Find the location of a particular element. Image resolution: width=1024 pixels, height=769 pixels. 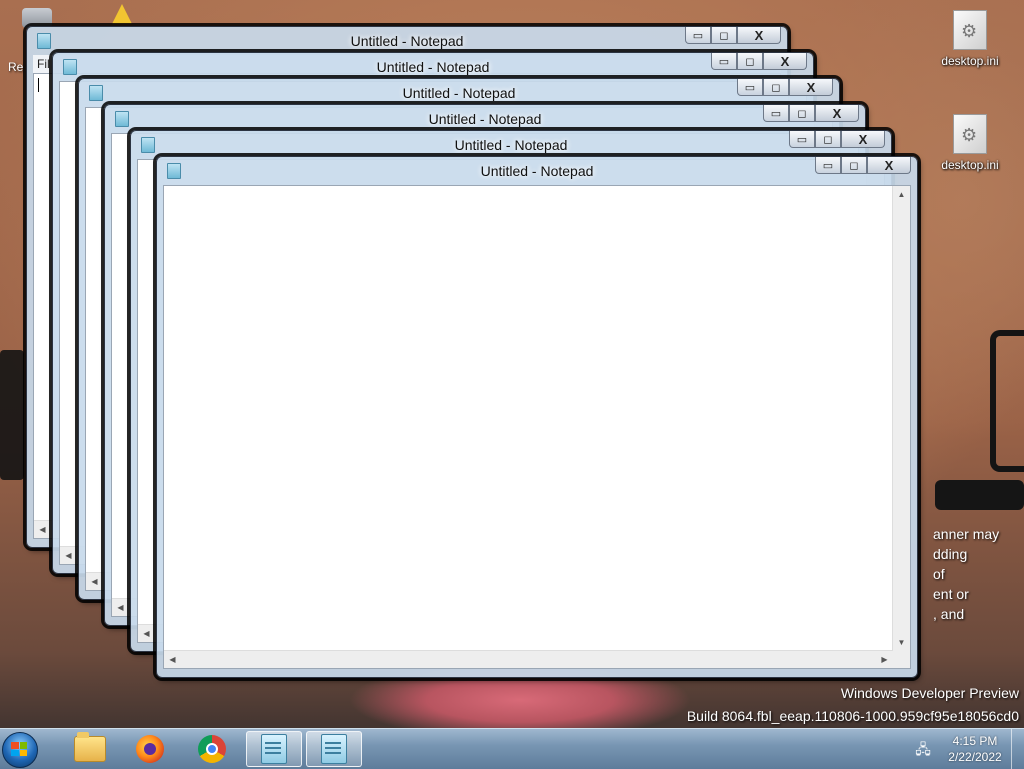

taskbar-firefox is located at coordinates (150, 749).